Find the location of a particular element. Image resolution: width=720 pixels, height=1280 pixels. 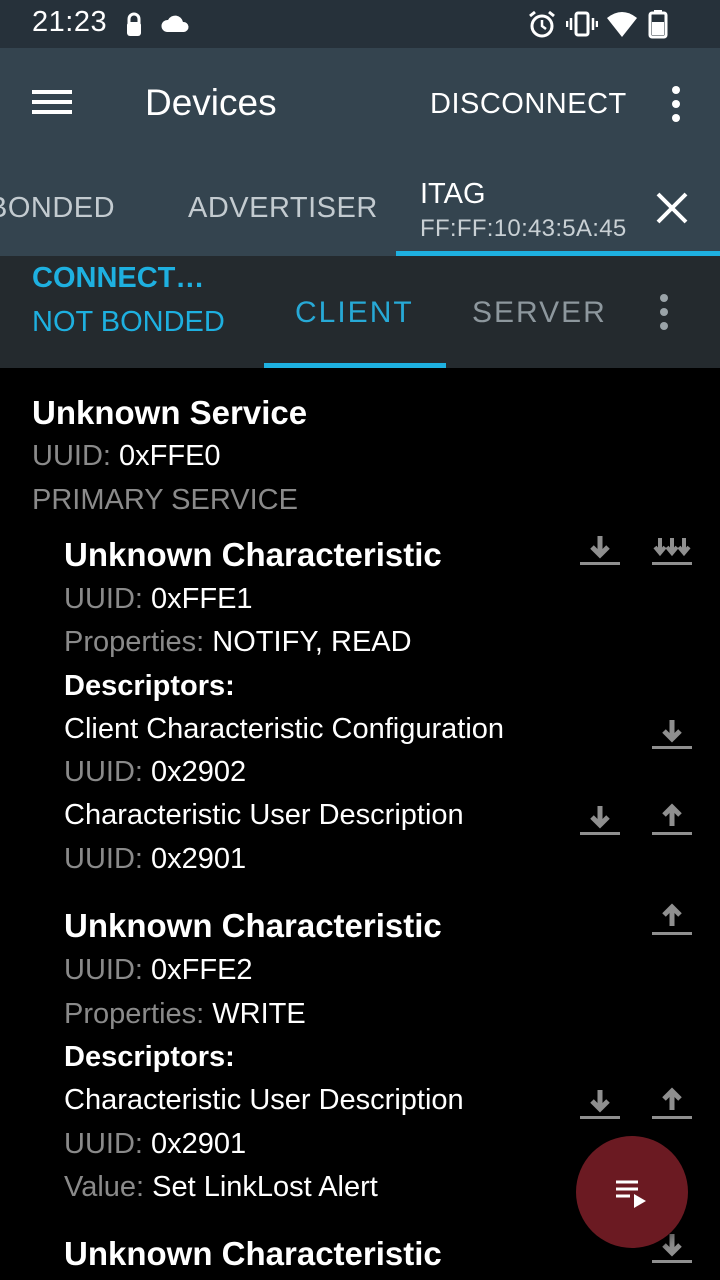

characteristic-uuid: UUID: 0xFFE2 is located at coordinates (158, 970).